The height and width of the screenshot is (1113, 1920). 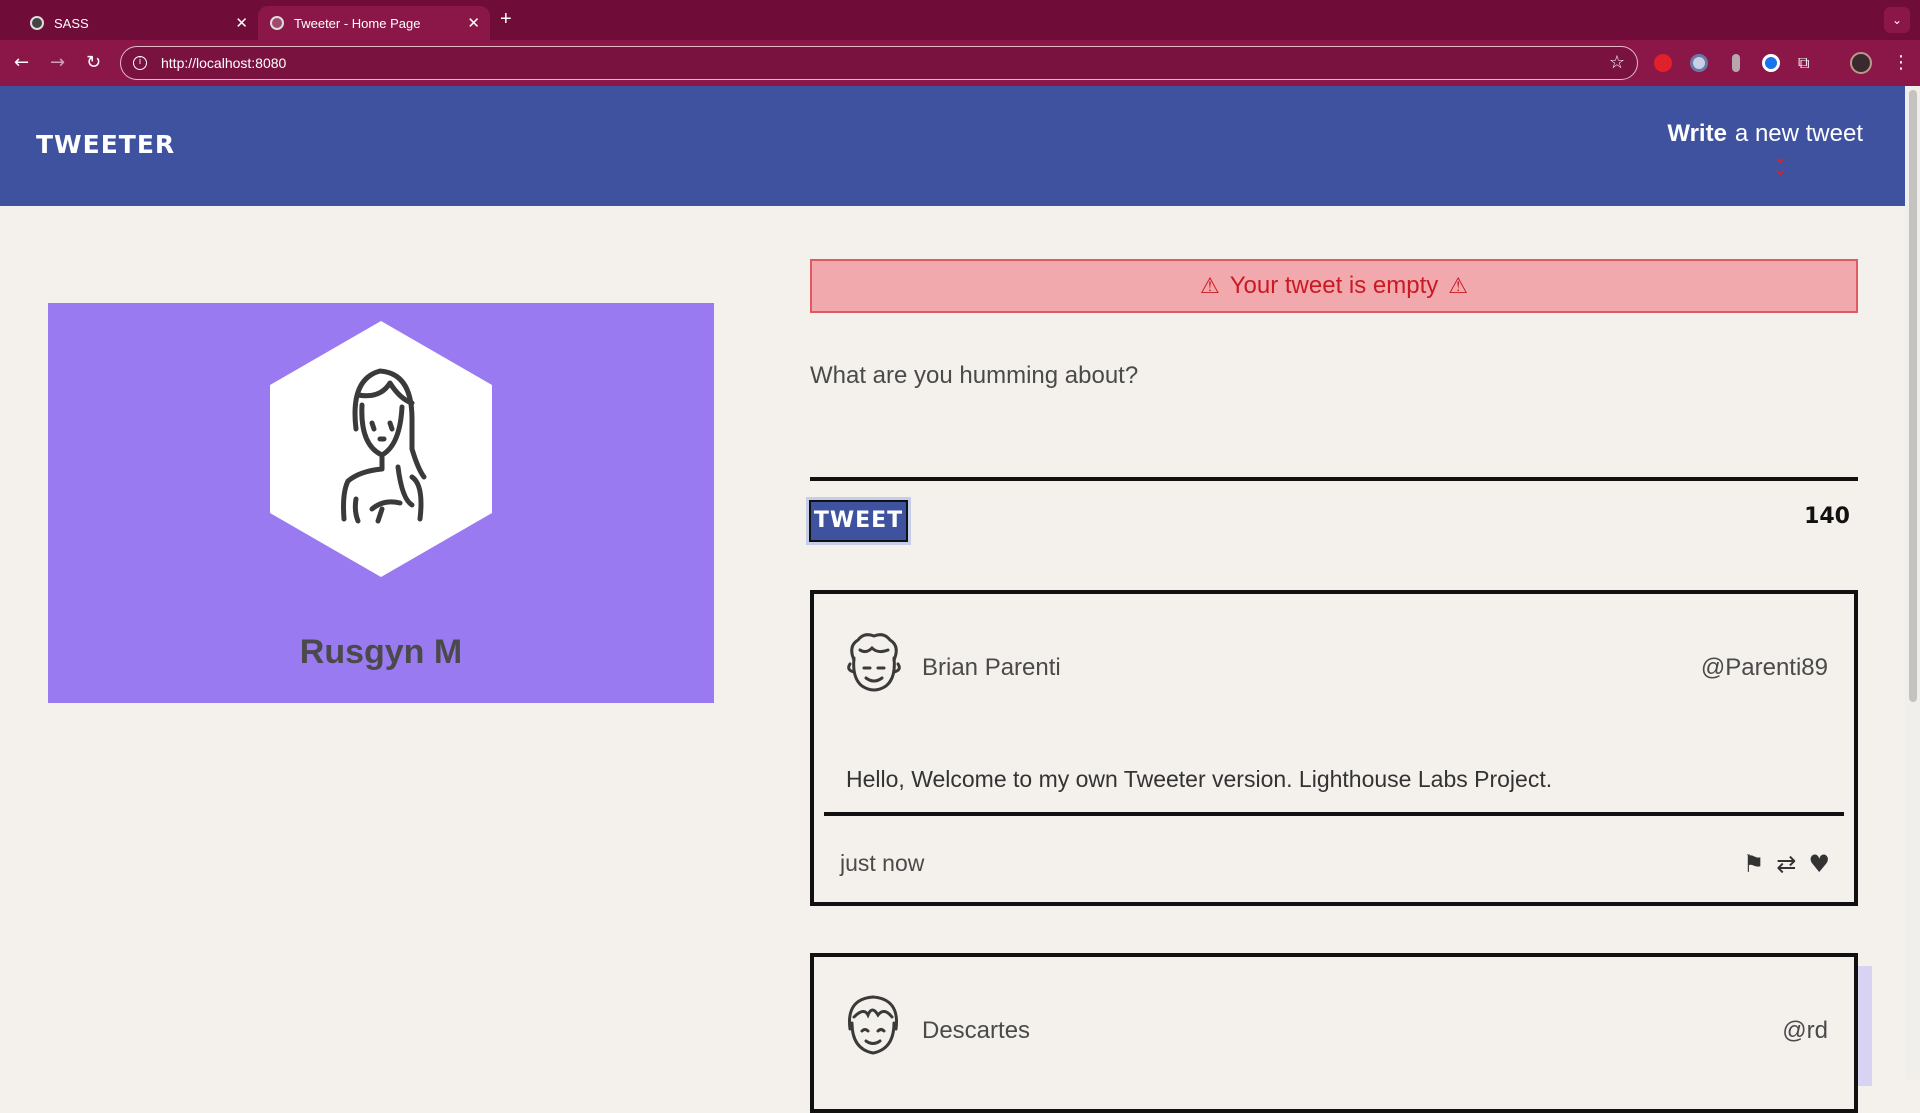 I want to click on tweet-timestamp: just now, so click(x=882, y=863).